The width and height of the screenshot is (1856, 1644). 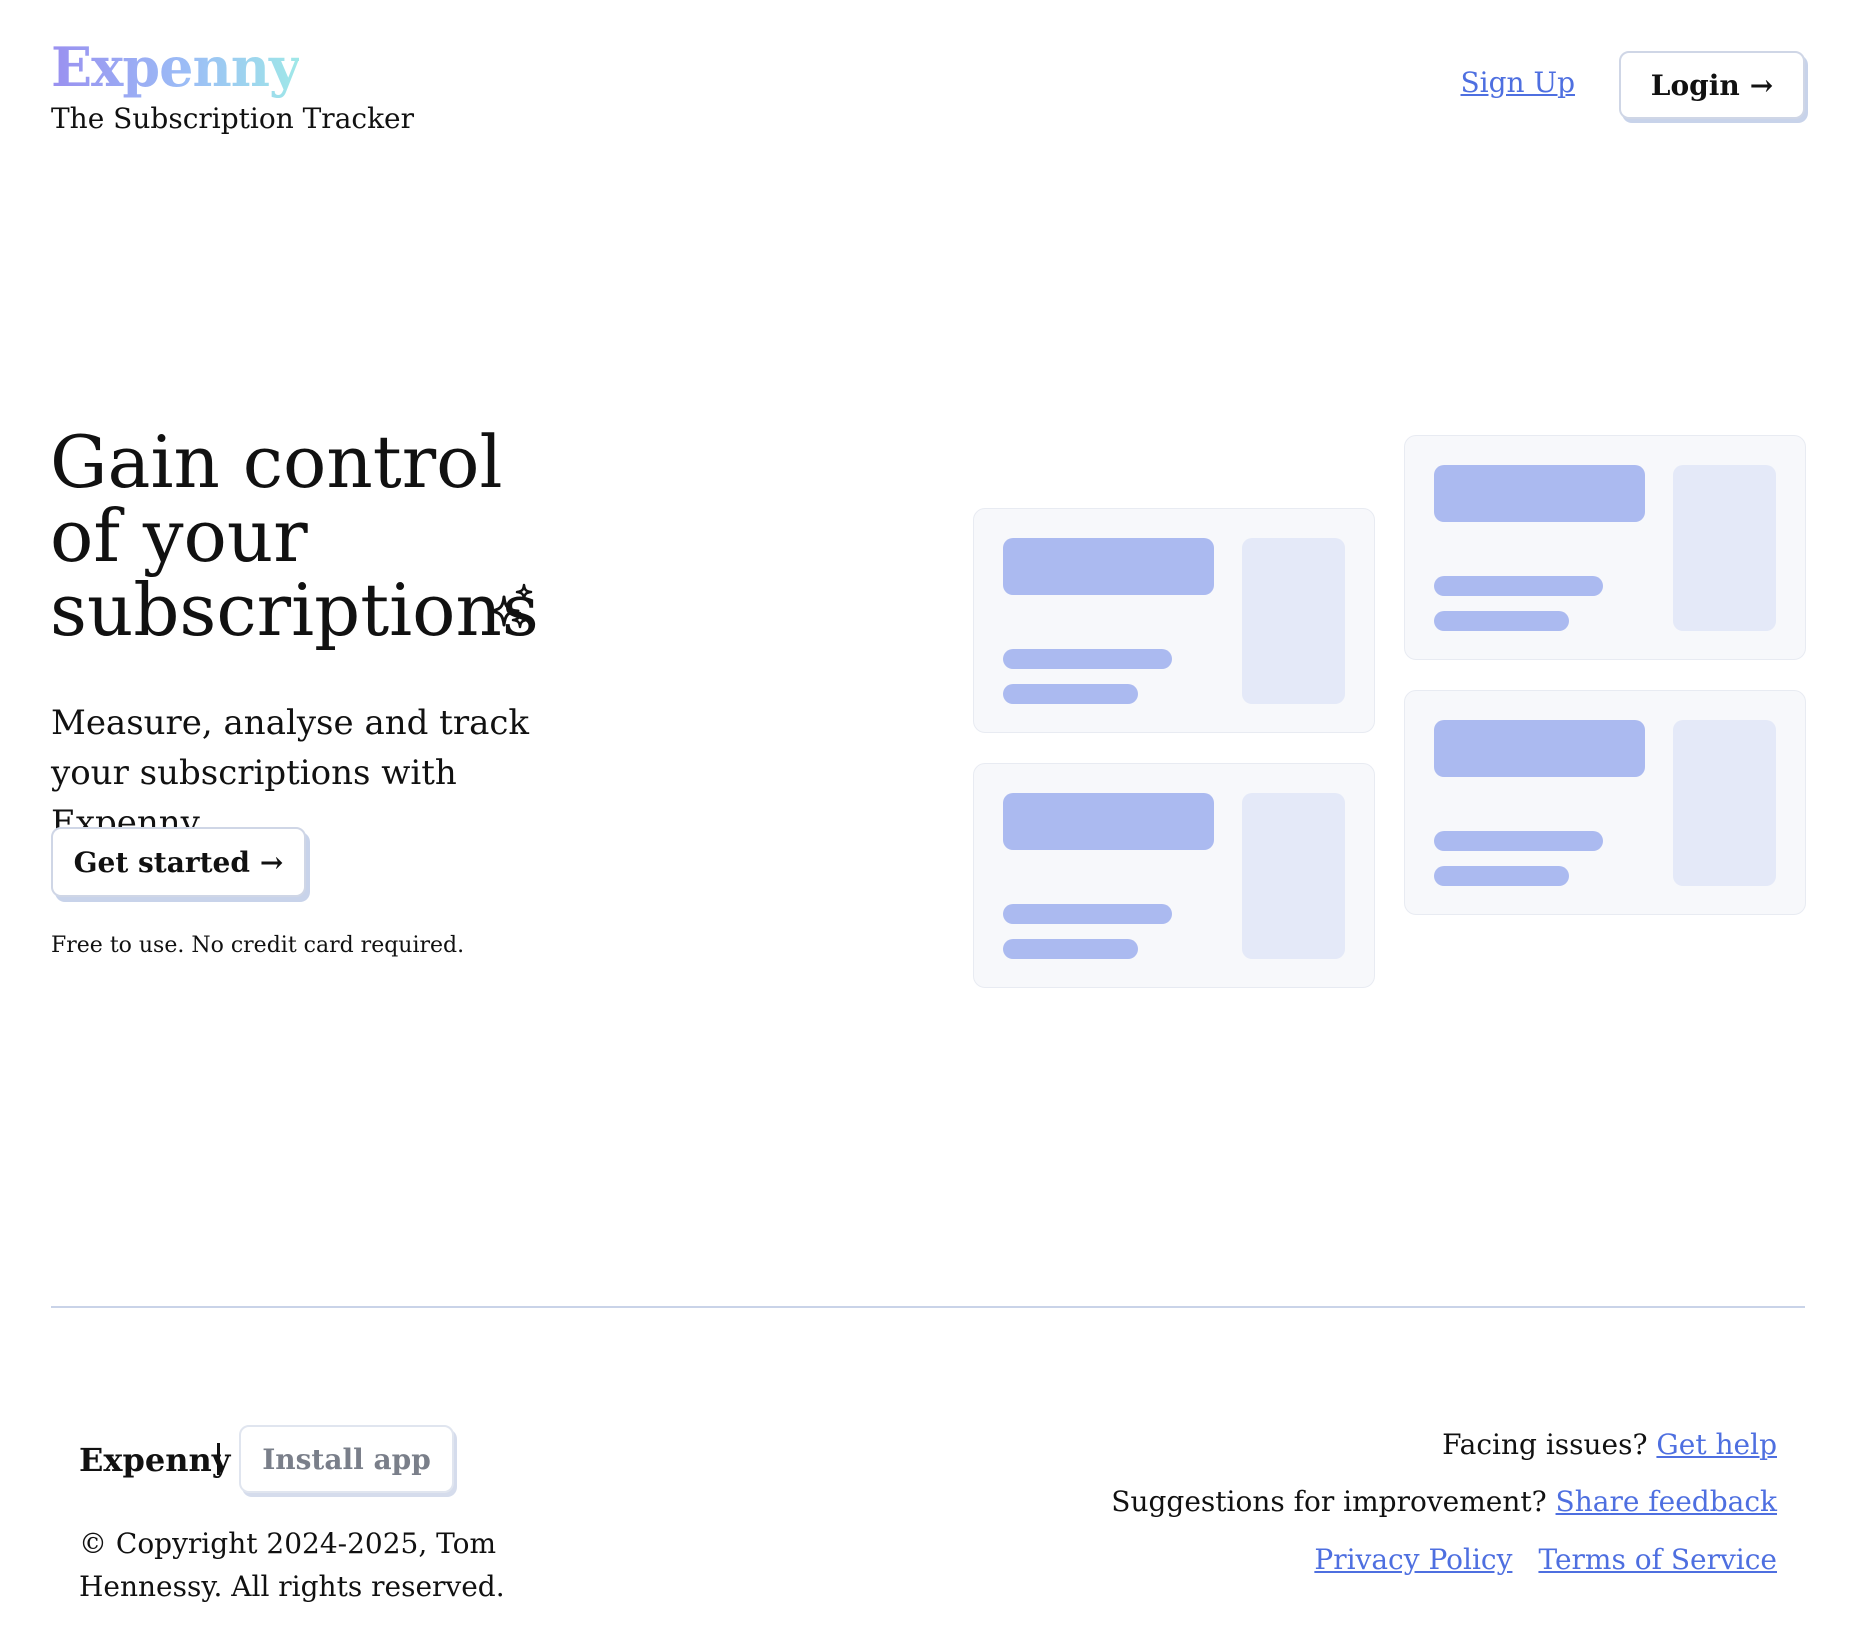 I want to click on get-help-link: Get help, so click(x=1716, y=1444).